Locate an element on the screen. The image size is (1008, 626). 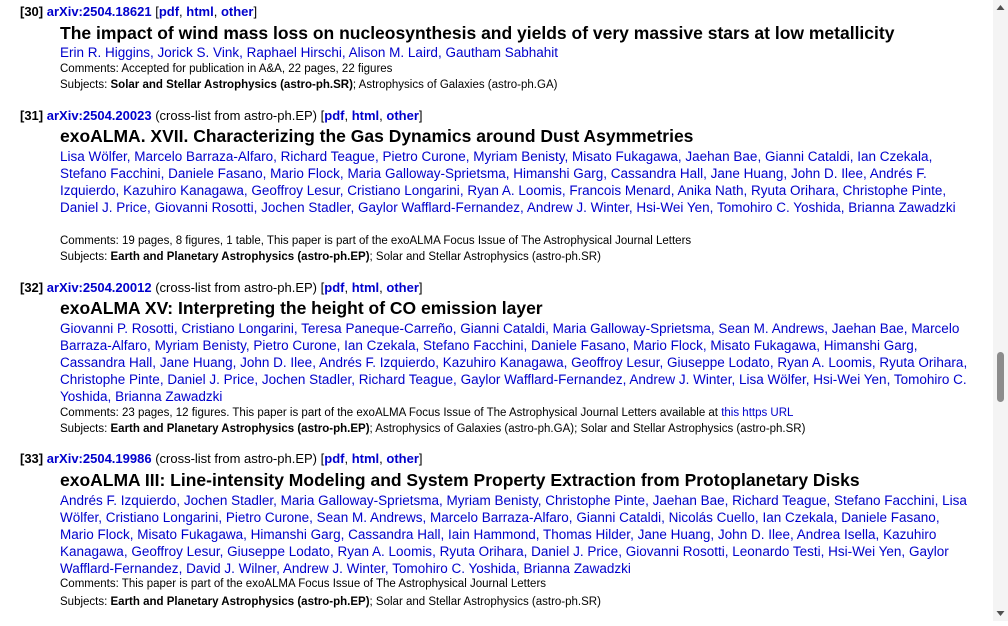
author-link: Brianna Zawadzki is located at coordinates (901, 207).